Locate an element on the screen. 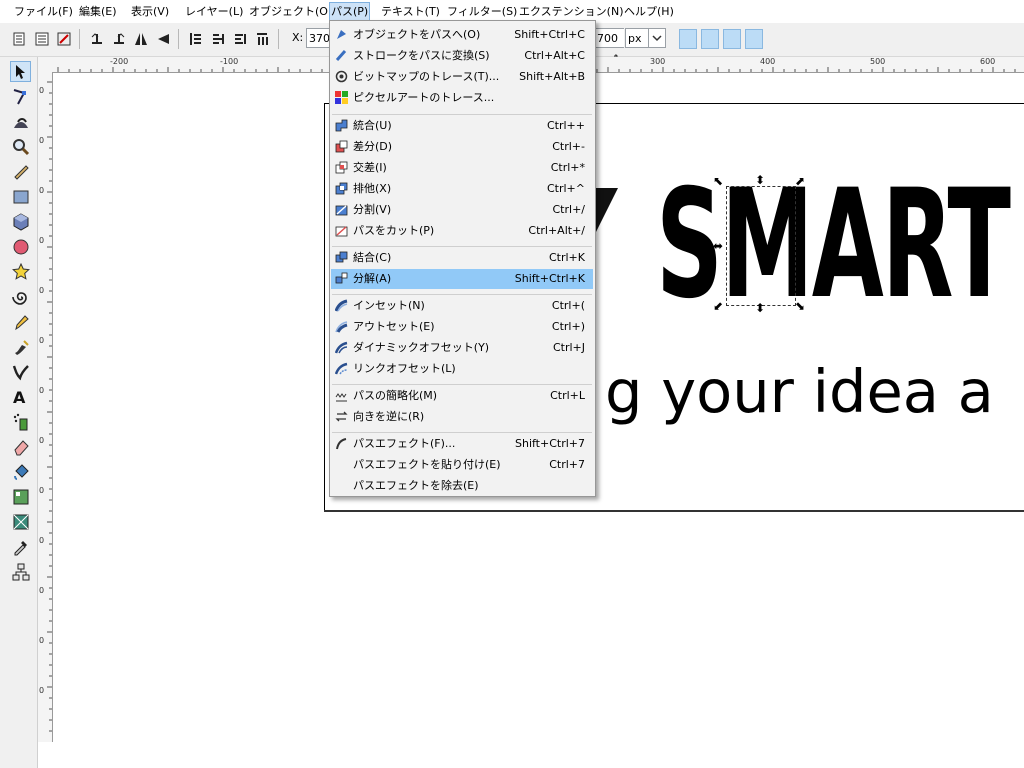 Image resolution: width=1024 pixels, height=768 pixels. paint-bucket-icon is located at coordinates (21, 471).